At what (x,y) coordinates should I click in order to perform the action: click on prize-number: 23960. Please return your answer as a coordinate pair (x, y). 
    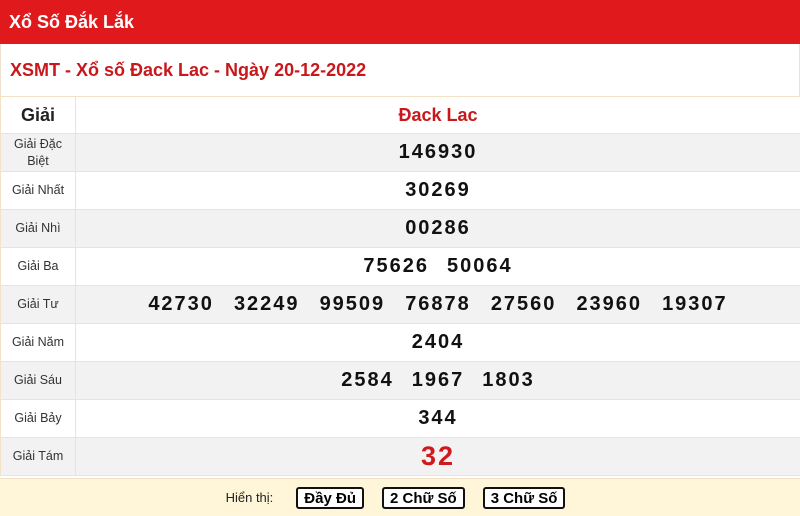
    Looking at the image, I should click on (609, 304).